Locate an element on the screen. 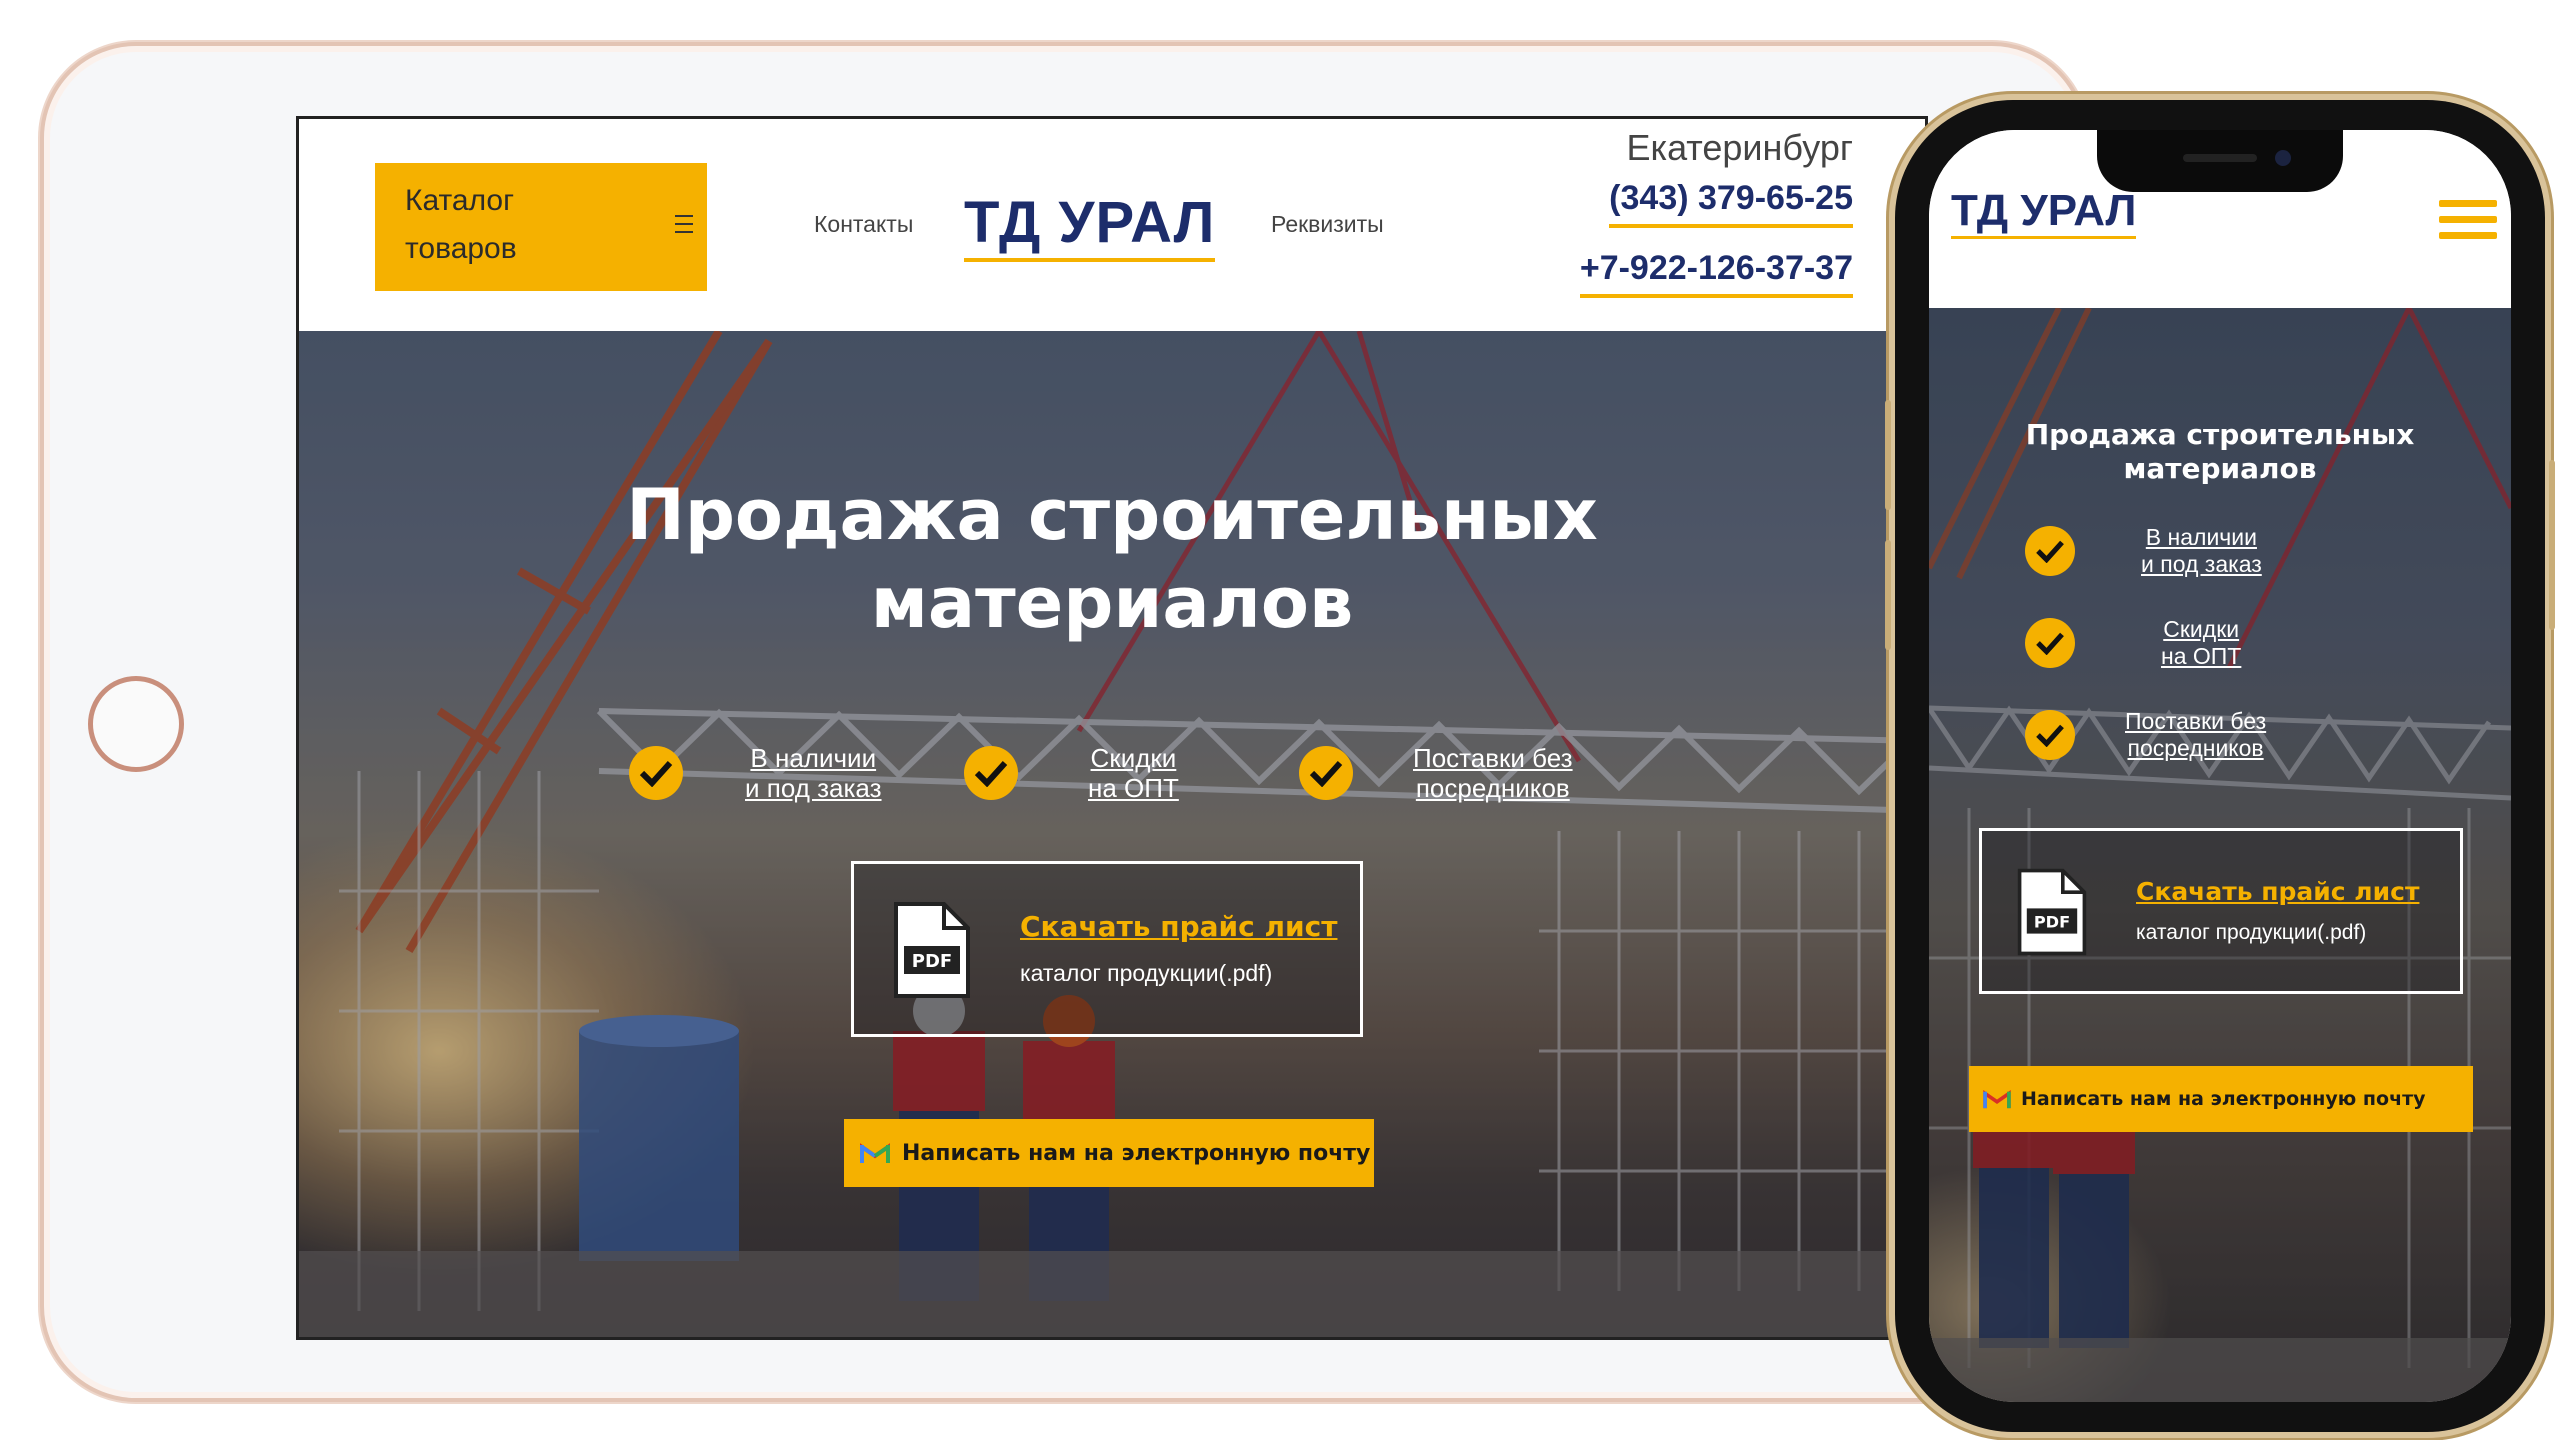 This screenshot has width=2560, height=1440. phone-feature-wholesale-link: Скидки на ОПТ is located at coordinates (2201, 643).